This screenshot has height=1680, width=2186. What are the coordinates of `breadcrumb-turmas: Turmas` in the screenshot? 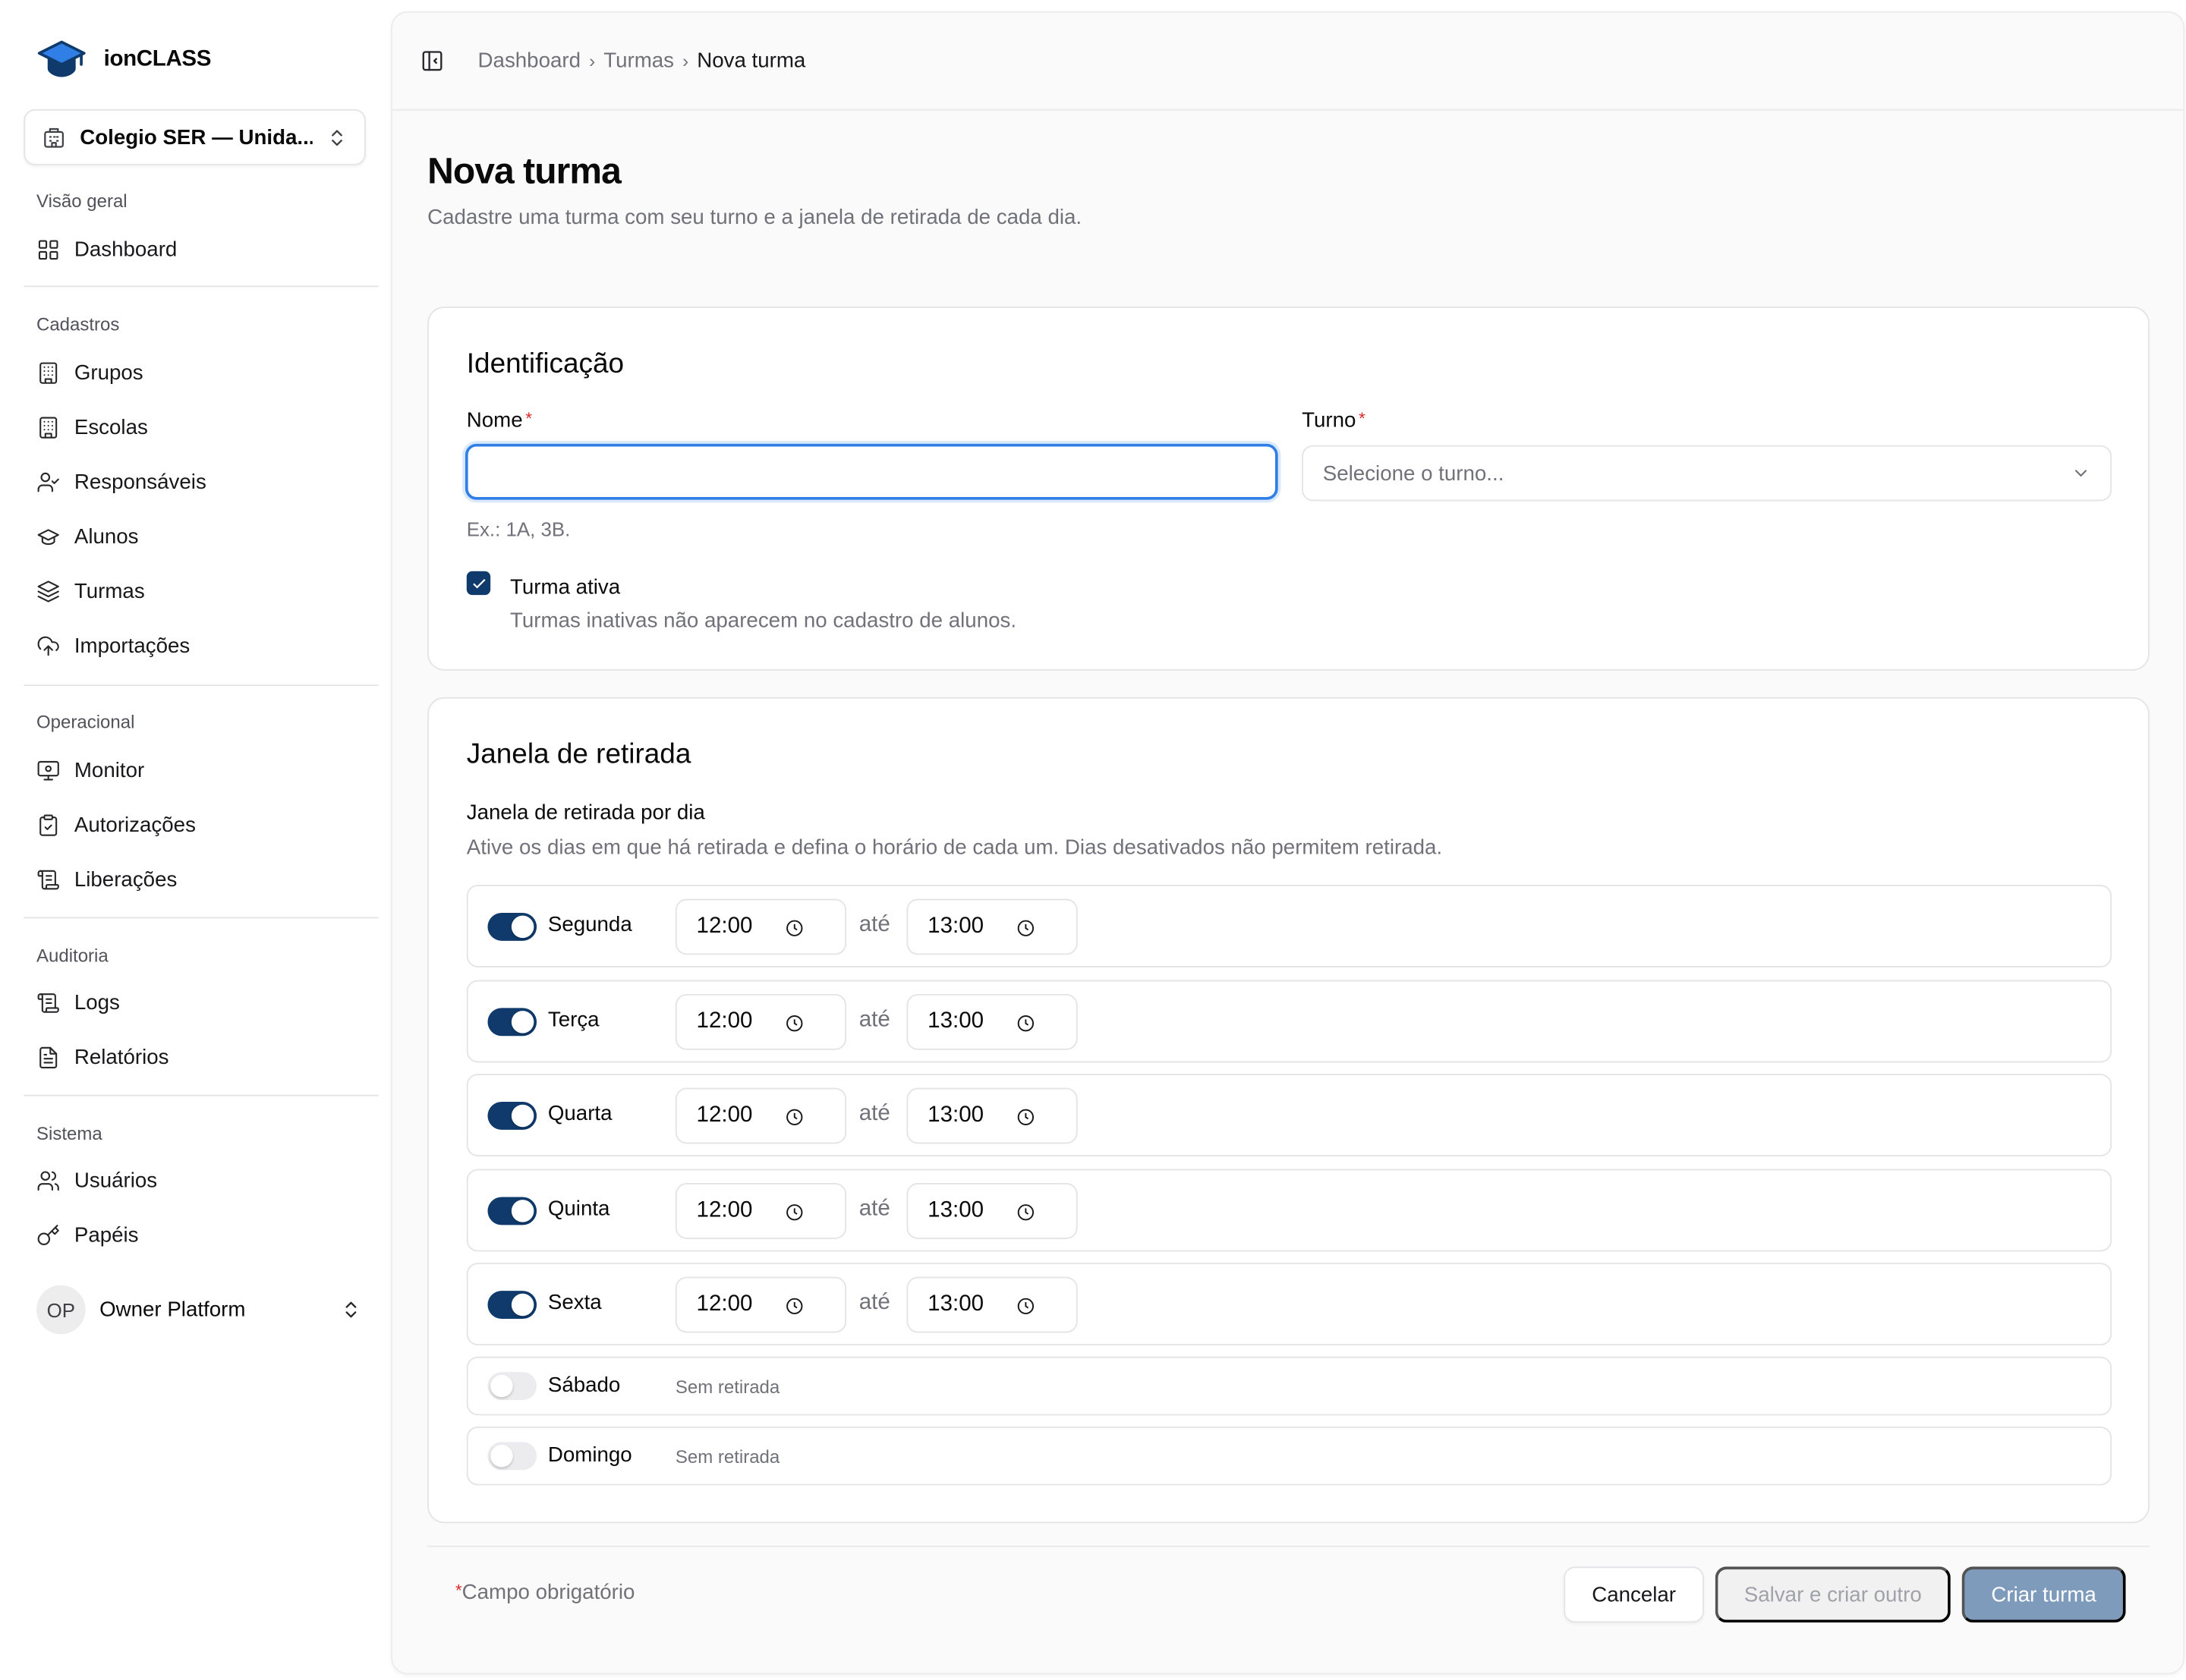 It's located at (638, 61).